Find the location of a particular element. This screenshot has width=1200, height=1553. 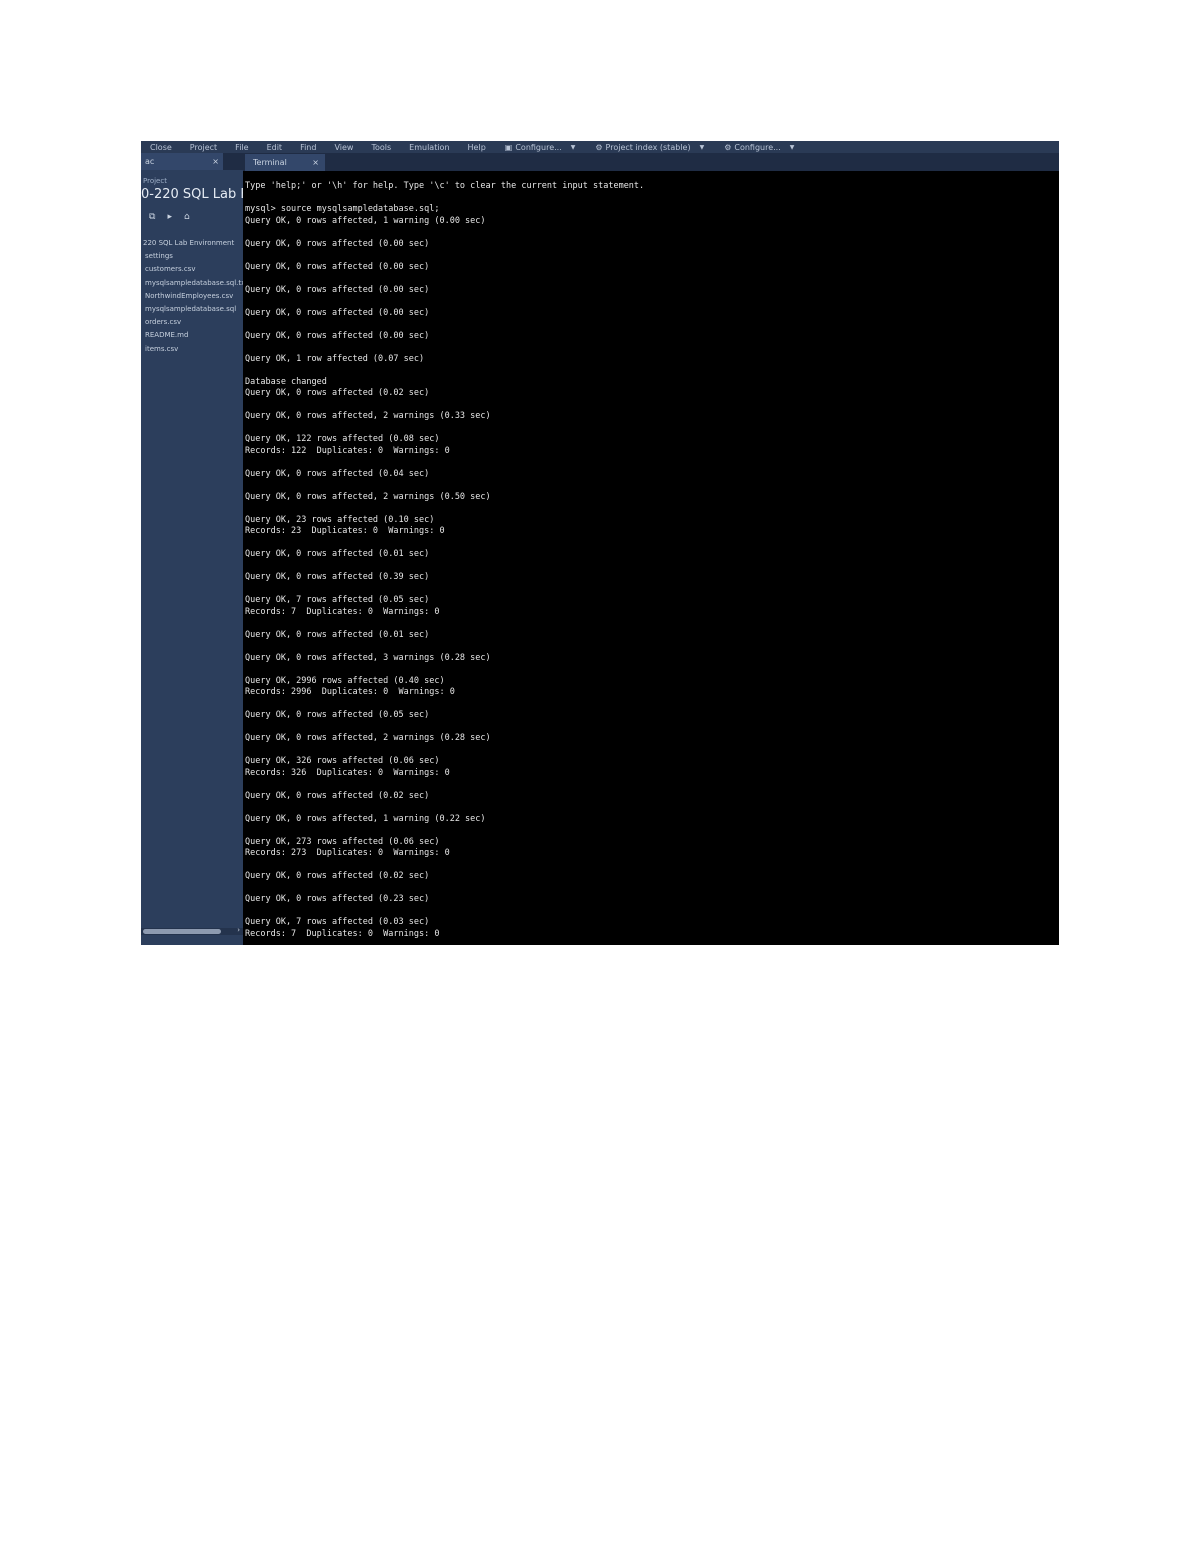

file-tree-item: mysqlsampledatabase.sql is located at coordinates (192, 309).